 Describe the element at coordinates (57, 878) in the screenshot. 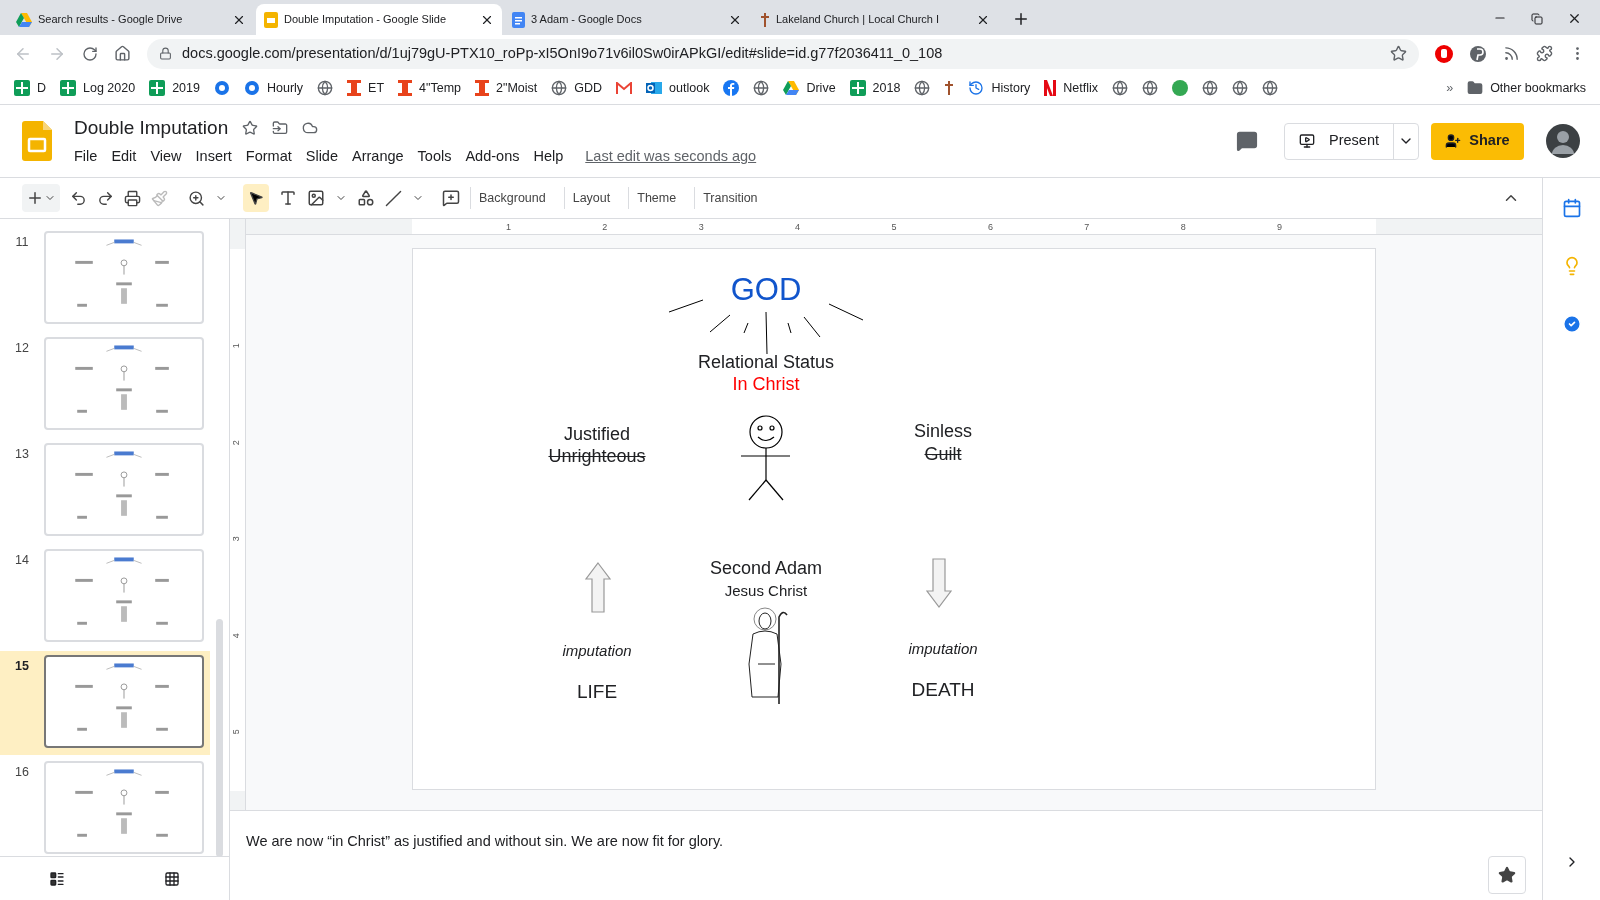

I see `filmstrip-view-icon` at that location.